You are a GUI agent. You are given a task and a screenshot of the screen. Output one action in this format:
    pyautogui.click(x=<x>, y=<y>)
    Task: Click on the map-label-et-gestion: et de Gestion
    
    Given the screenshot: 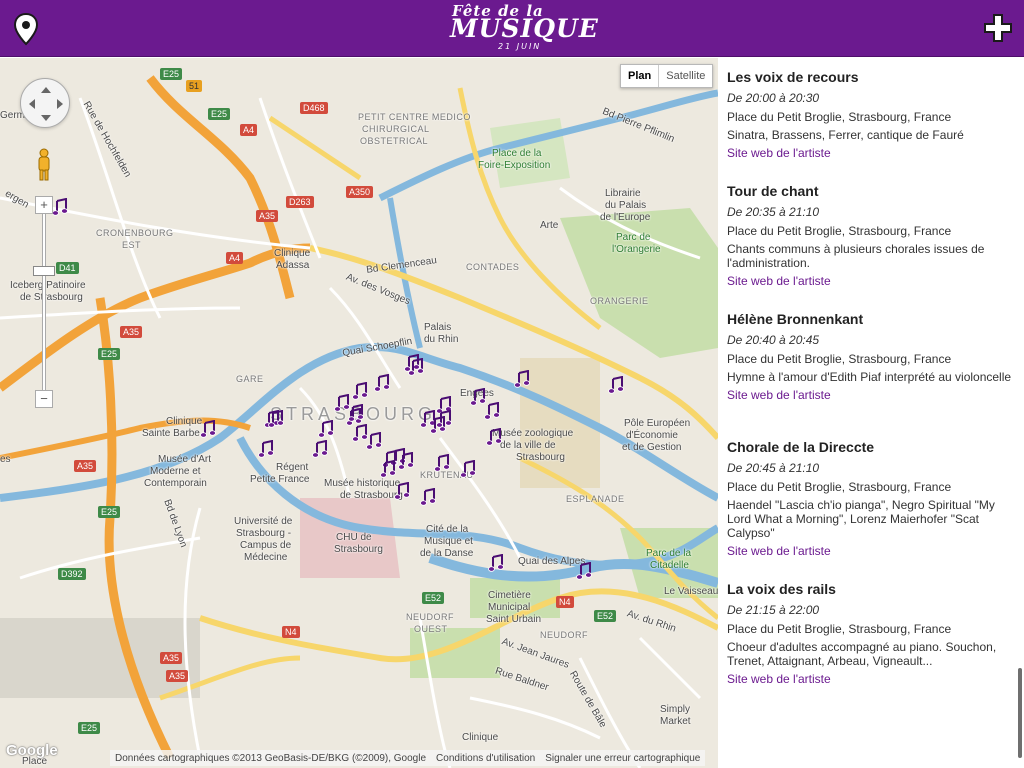 What is the action you would take?
    pyautogui.click(x=652, y=447)
    